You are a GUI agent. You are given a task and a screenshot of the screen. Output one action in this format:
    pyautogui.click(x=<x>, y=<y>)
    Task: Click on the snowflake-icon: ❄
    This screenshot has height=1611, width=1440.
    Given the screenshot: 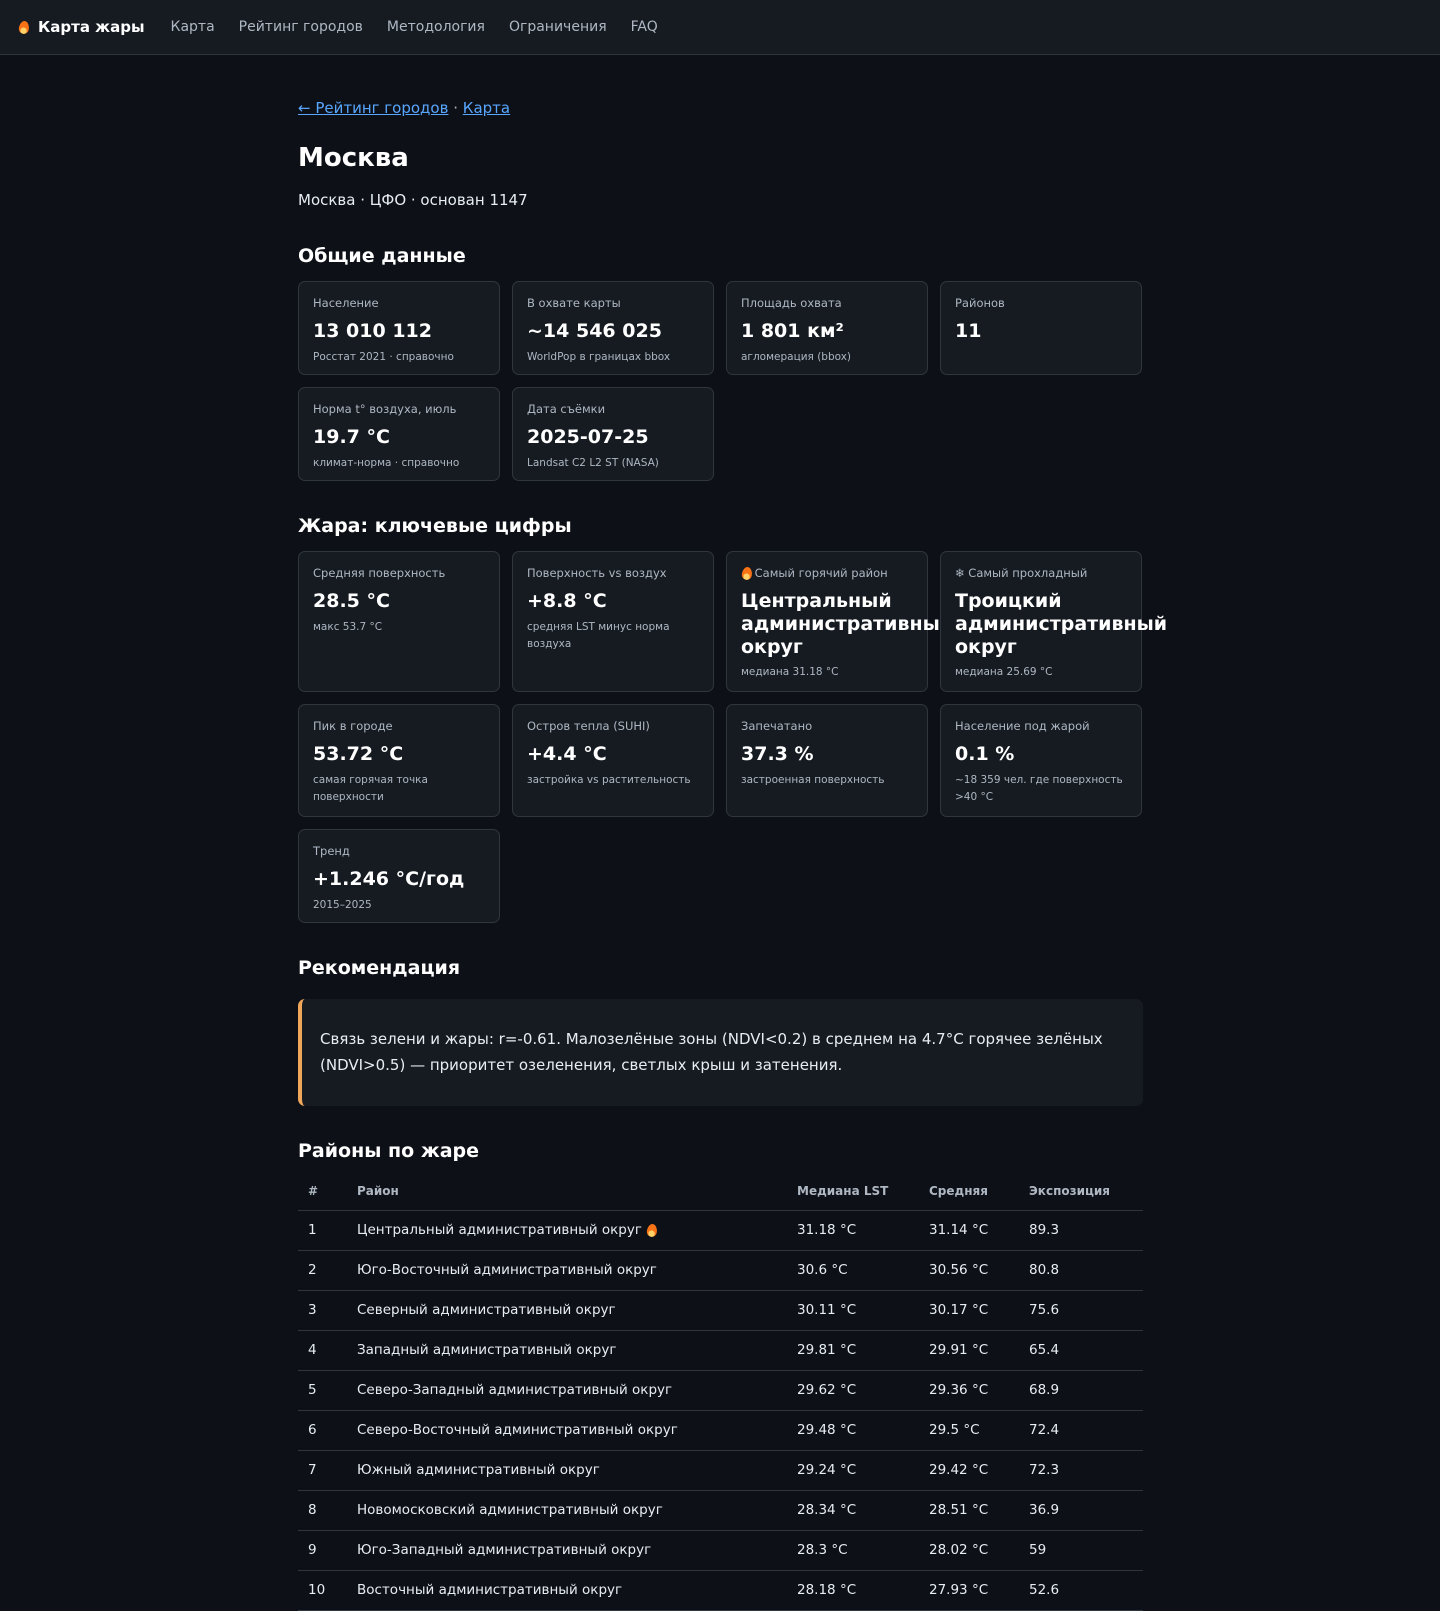 What is the action you would take?
    pyautogui.click(x=960, y=573)
    